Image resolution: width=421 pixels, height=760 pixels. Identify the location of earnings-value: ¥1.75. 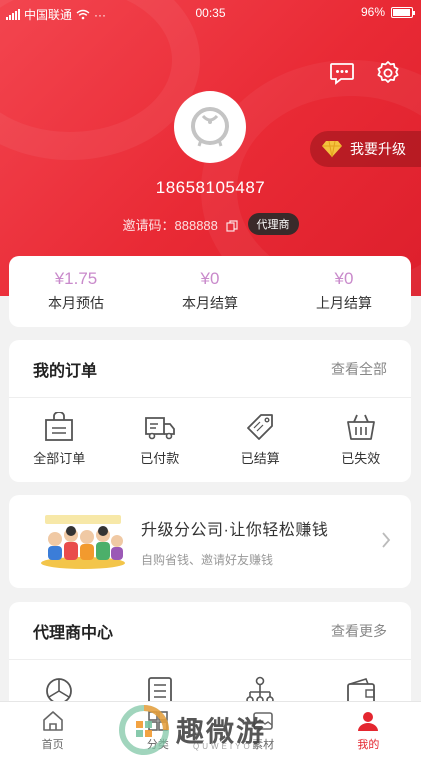
(76, 278).